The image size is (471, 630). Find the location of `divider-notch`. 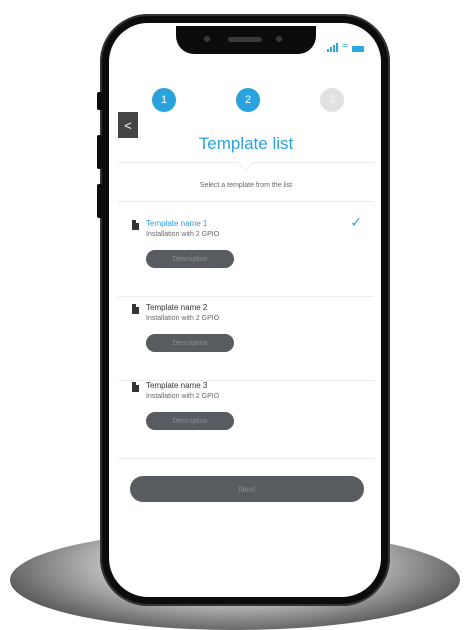

divider-notch is located at coordinates (245, 163).